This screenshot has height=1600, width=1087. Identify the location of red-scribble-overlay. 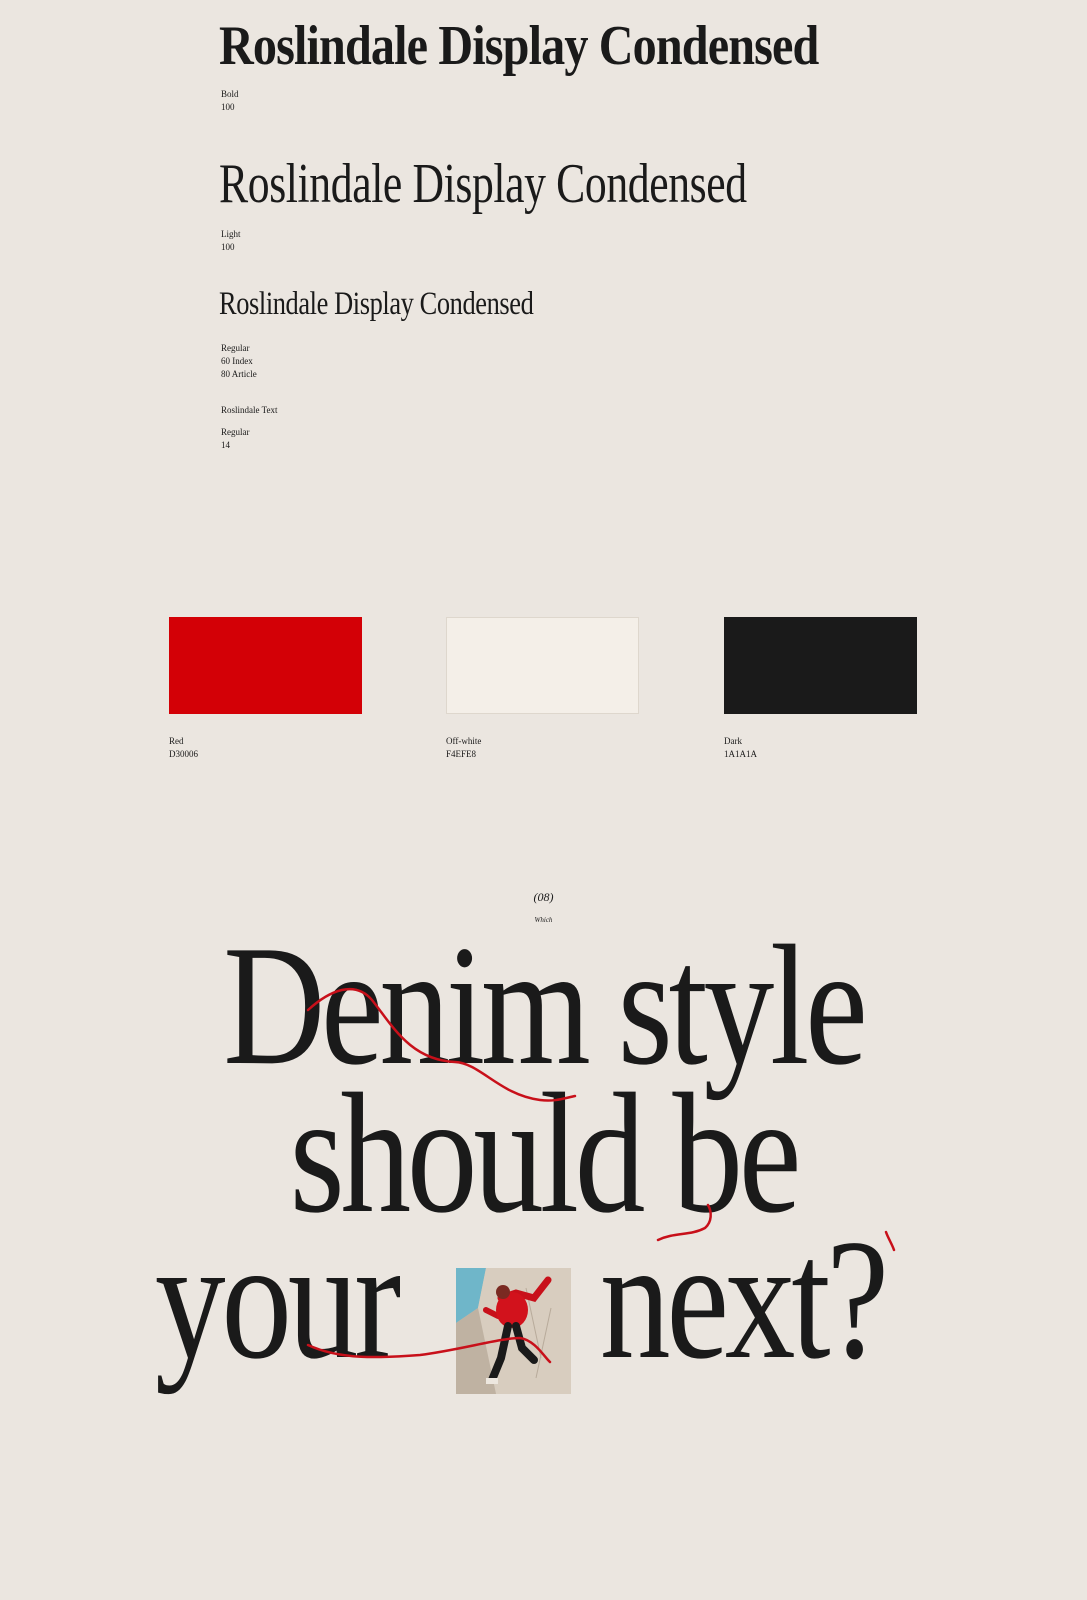
(601, 1175).